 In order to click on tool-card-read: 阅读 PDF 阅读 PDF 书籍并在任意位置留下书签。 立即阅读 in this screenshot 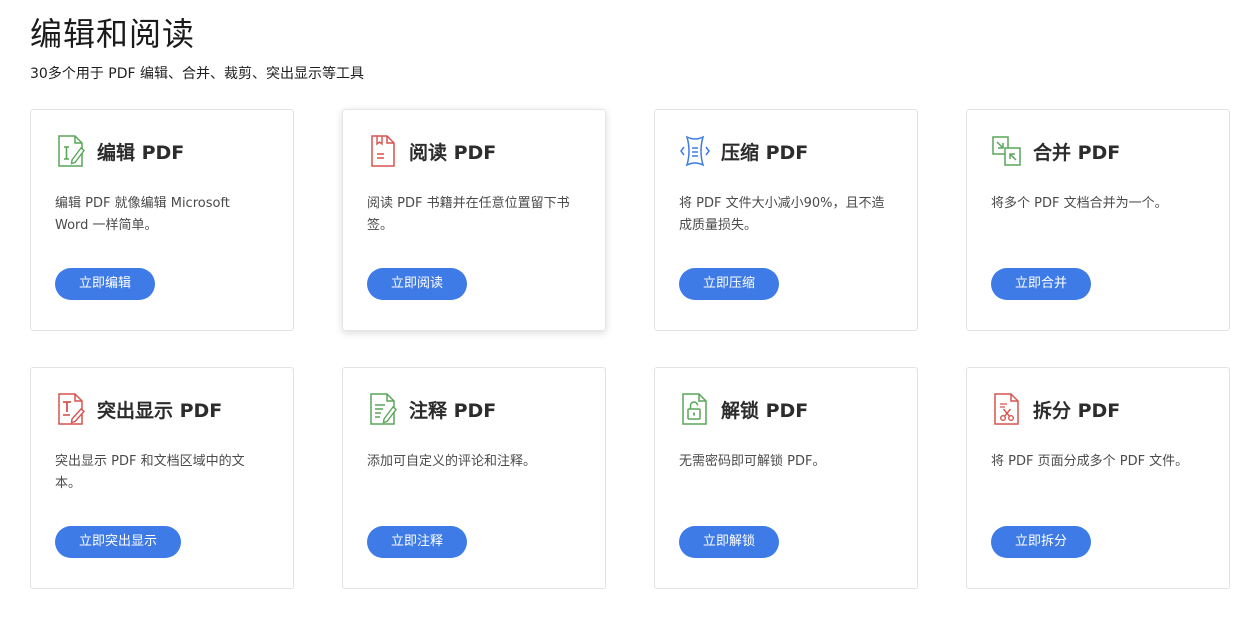, I will do `click(474, 220)`.